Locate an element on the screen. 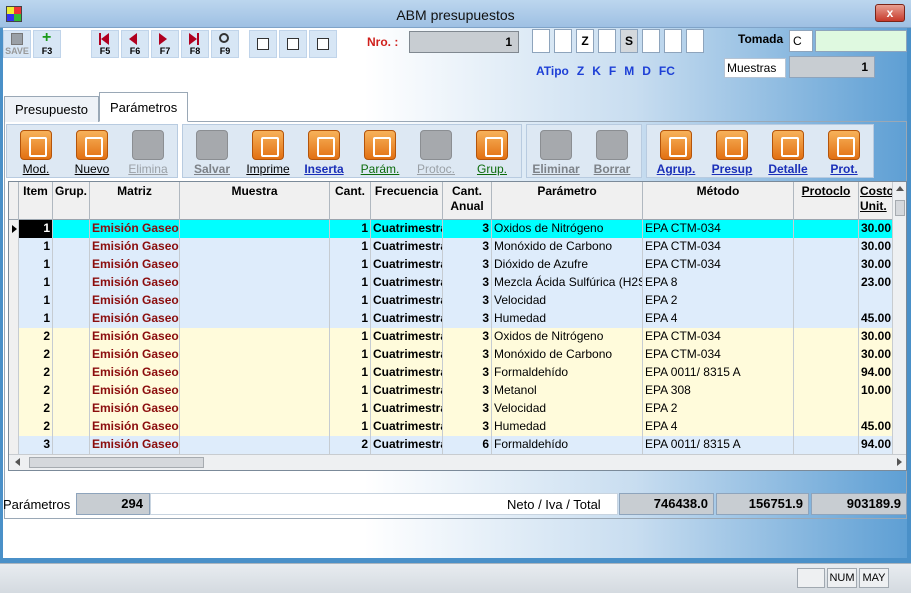 The height and width of the screenshot is (593, 911). tomada-field: C is located at coordinates (801, 41).